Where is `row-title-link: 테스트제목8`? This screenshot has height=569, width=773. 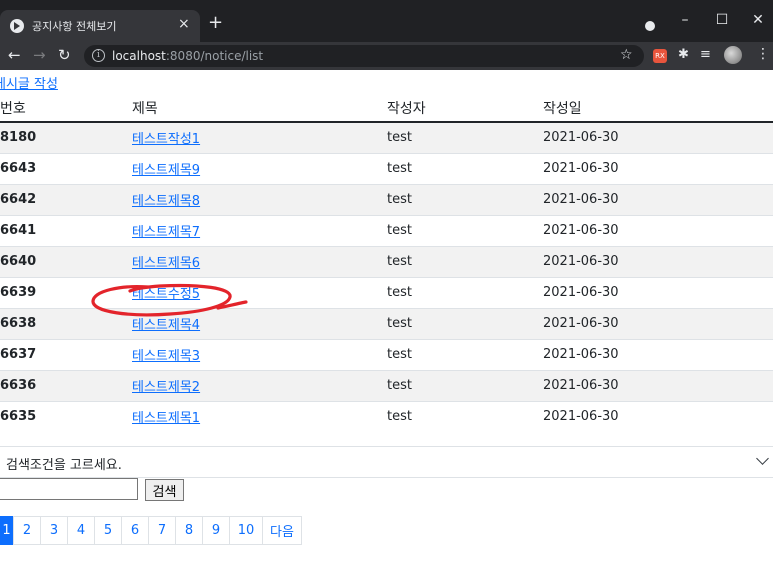
row-title-link: 테스트제목8 is located at coordinates (166, 201).